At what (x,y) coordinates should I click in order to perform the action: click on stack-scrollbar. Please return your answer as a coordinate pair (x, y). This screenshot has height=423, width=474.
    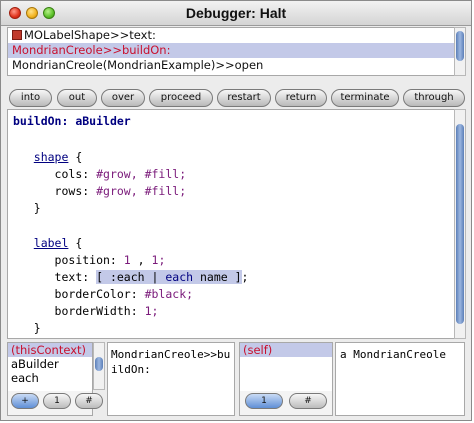
    Looking at the image, I should click on (460, 51).